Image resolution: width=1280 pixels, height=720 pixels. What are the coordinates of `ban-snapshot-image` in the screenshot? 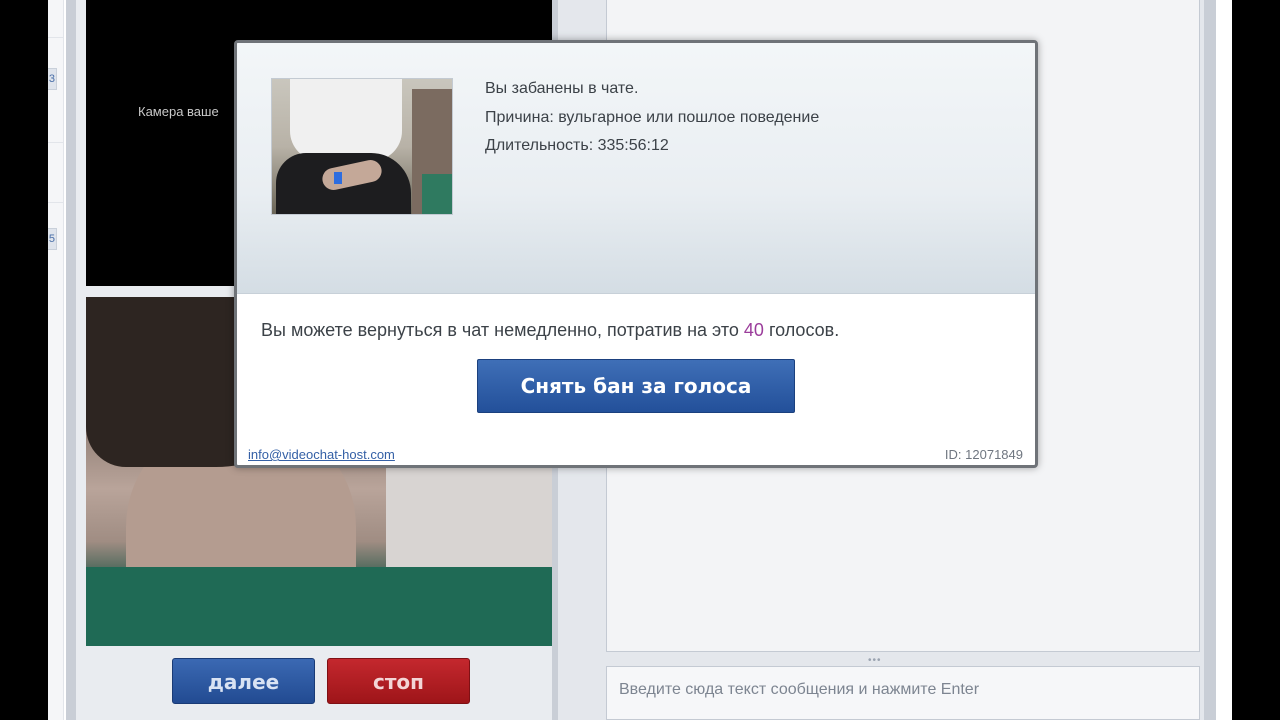 It's located at (362, 146).